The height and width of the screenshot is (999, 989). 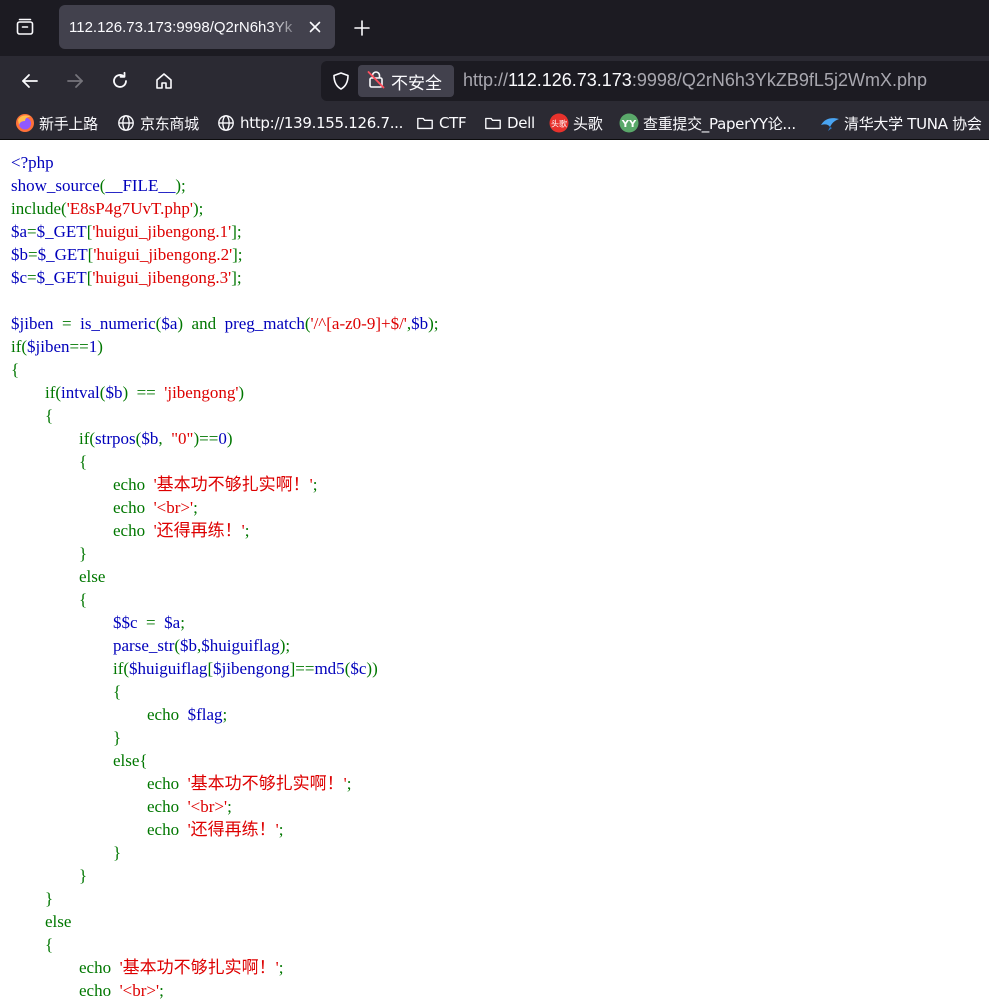 What do you see at coordinates (362, 28) in the screenshot?
I see `new-tab-button` at bounding box center [362, 28].